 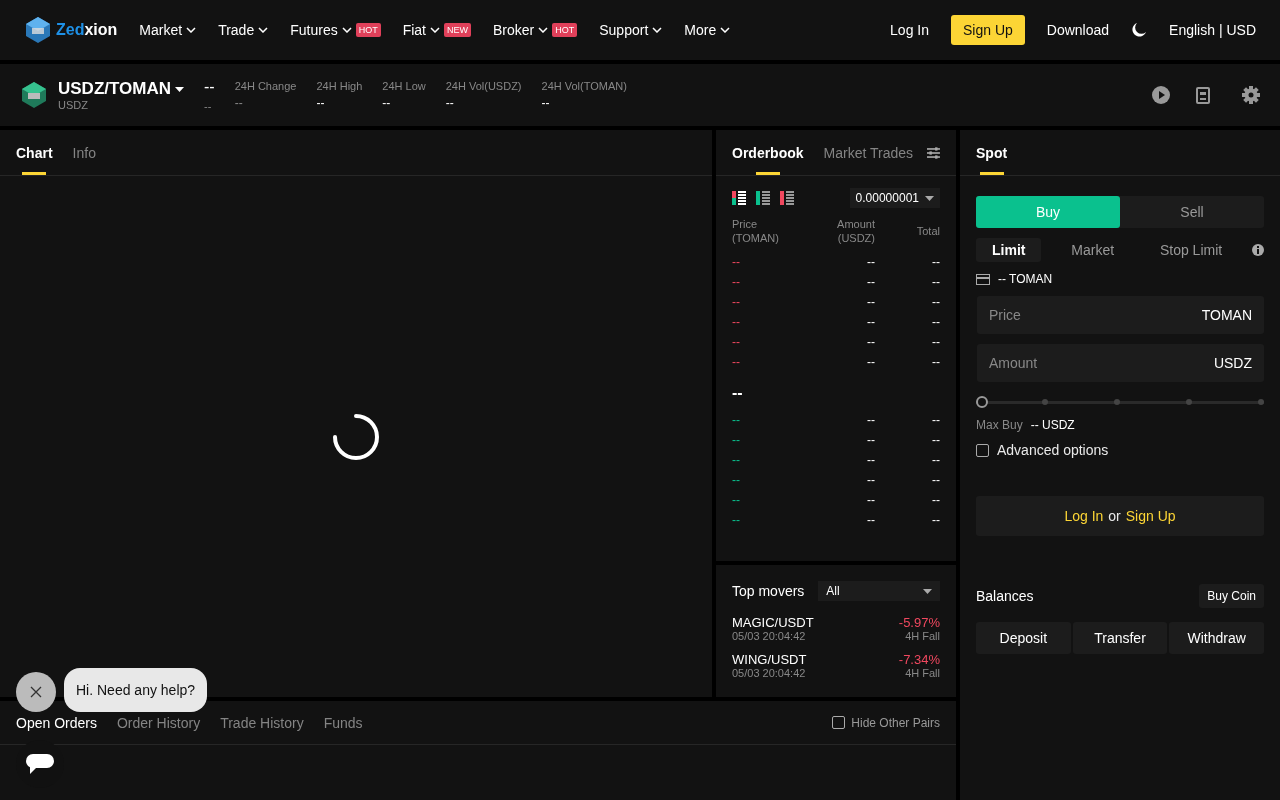 I want to click on mover-pair: WING/USDT, so click(x=769, y=659).